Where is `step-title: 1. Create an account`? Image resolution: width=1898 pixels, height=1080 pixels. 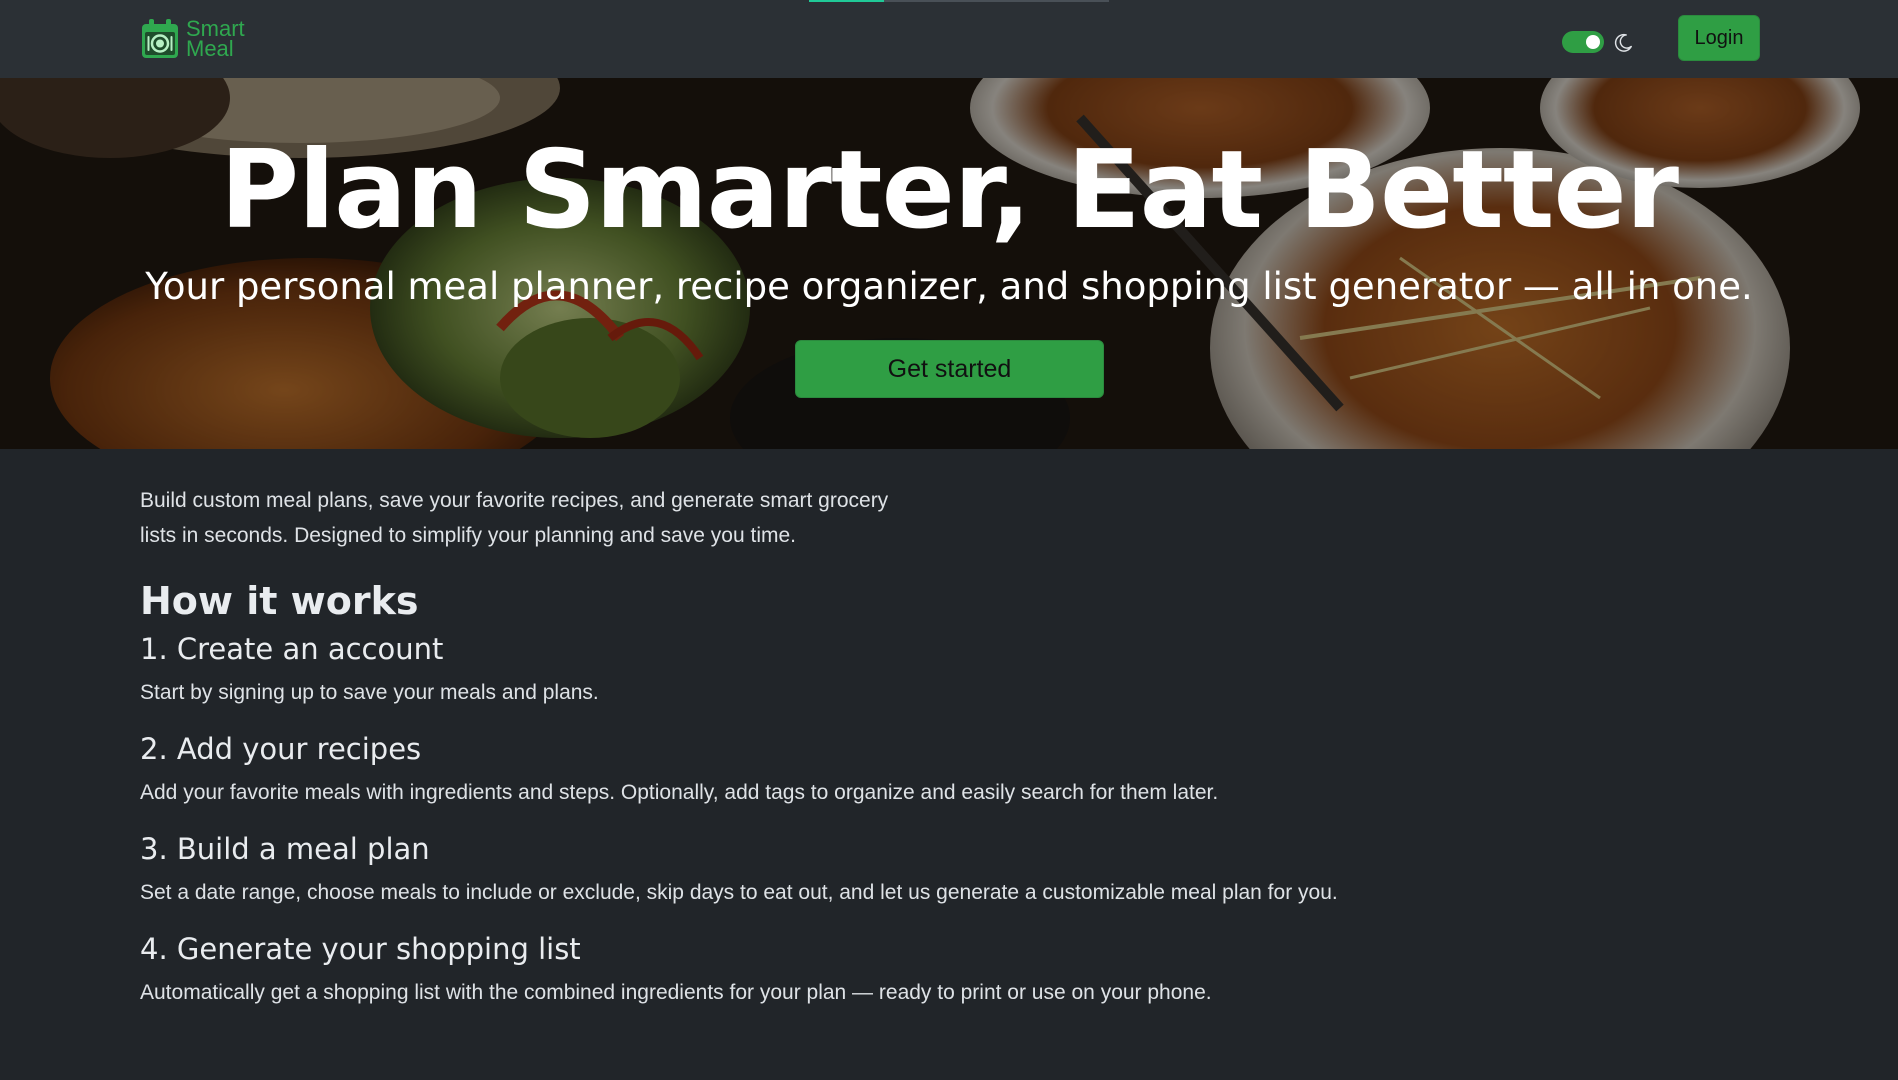 step-title: 1. Create an account is located at coordinates (292, 649).